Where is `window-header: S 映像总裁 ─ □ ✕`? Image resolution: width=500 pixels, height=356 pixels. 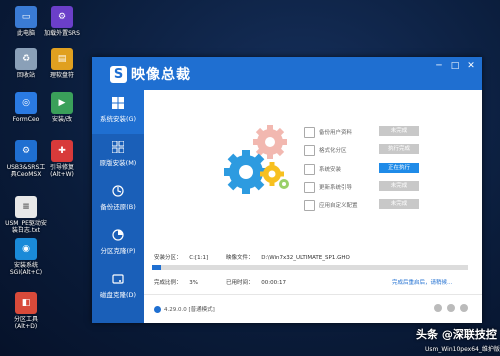 window-header: S 映像总裁 ─ □ ✕ is located at coordinates (287, 73).